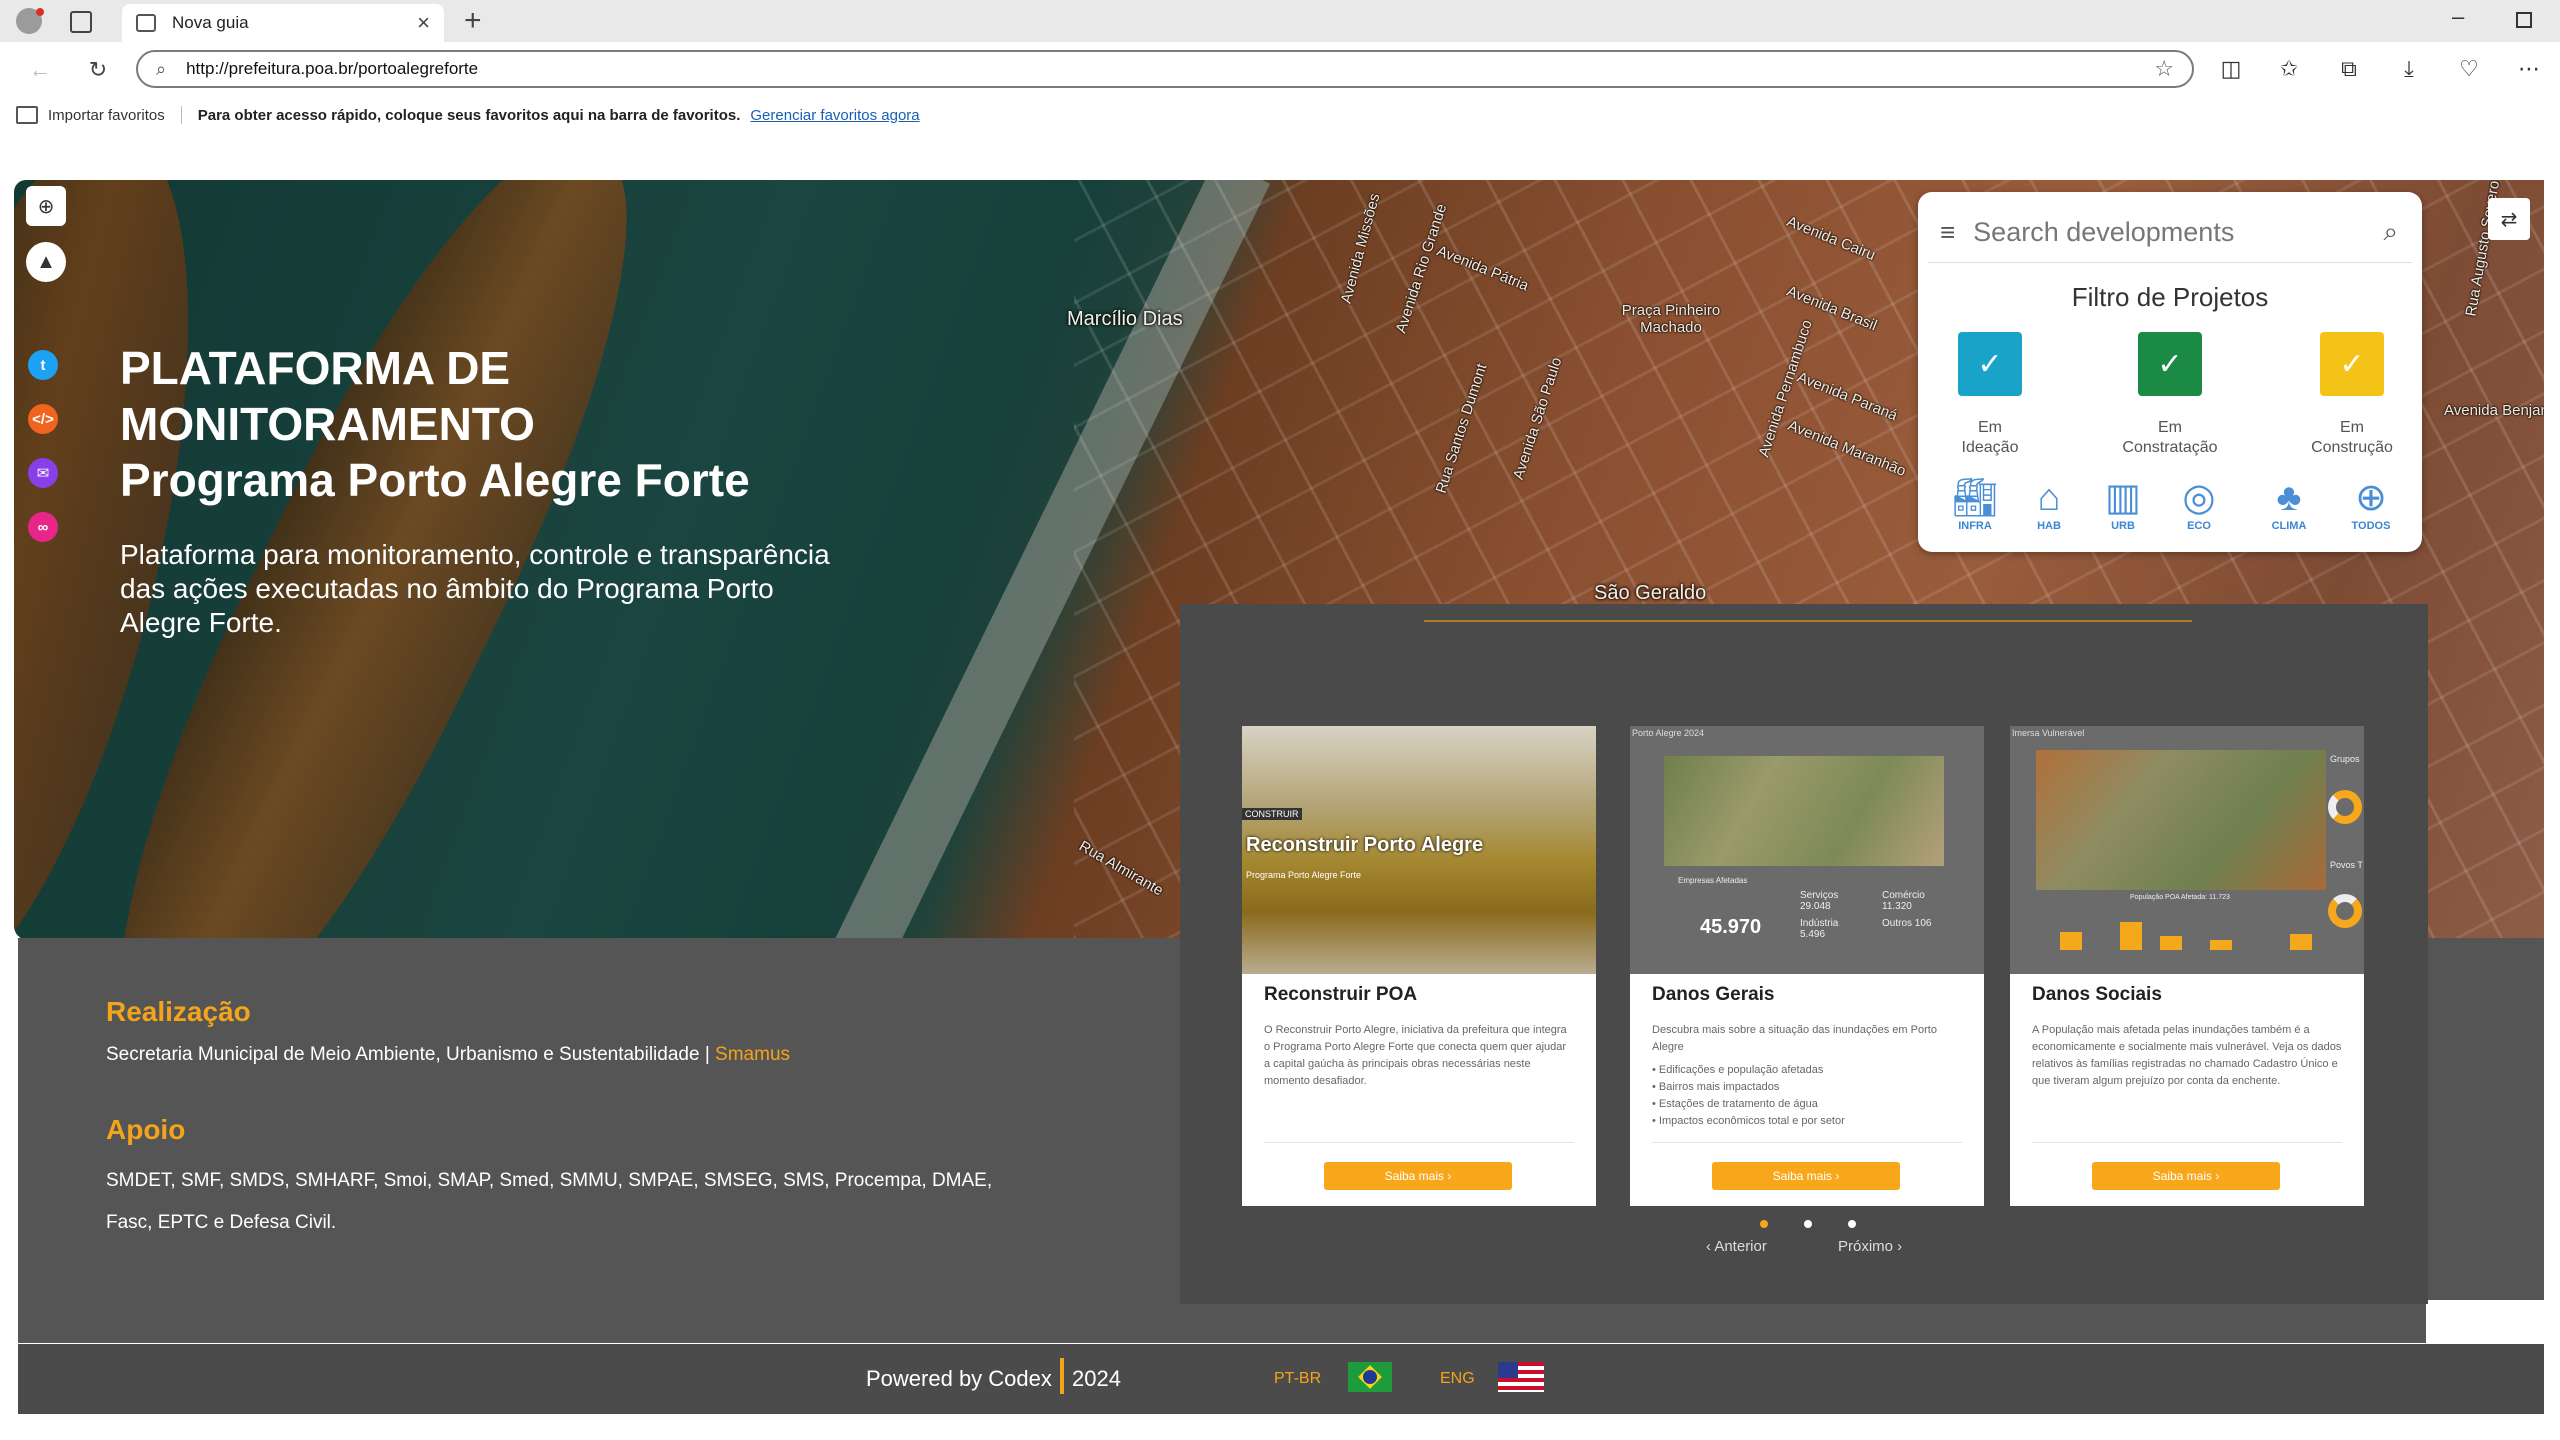 The height and width of the screenshot is (1440, 2560). What do you see at coordinates (2345, 759) in the screenshot?
I see `card-image-side-label: Grupos` at bounding box center [2345, 759].